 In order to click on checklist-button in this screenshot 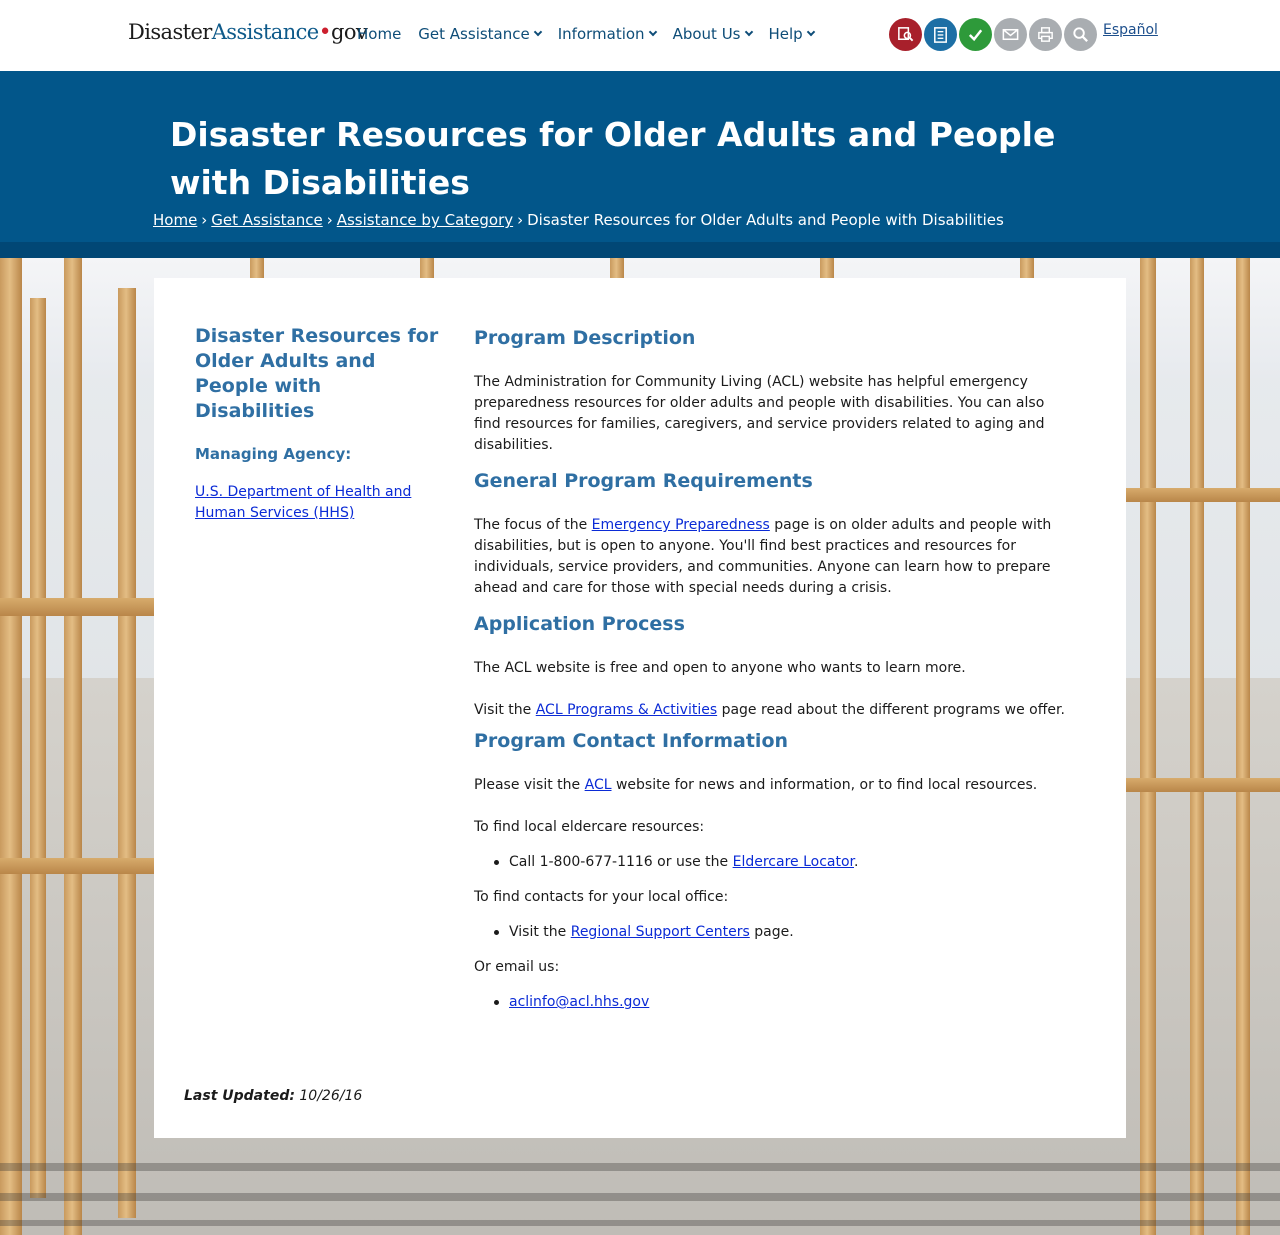, I will do `click(940, 34)`.